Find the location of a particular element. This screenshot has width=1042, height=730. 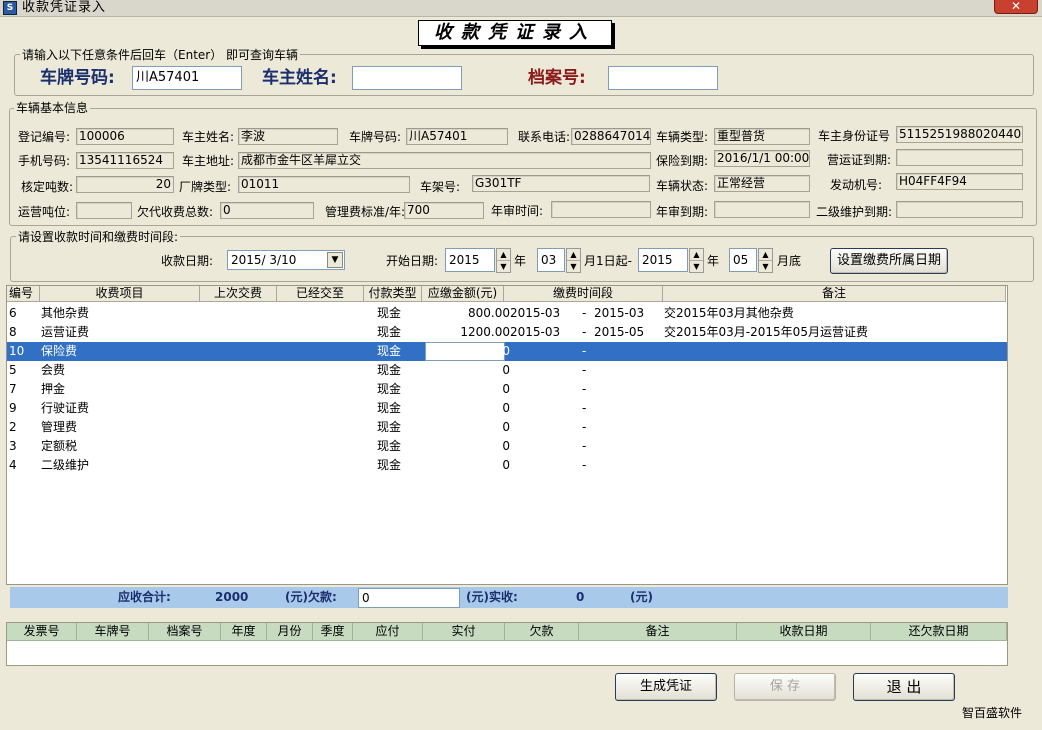

frame-label: 车架号: is located at coordinates (440, 187).